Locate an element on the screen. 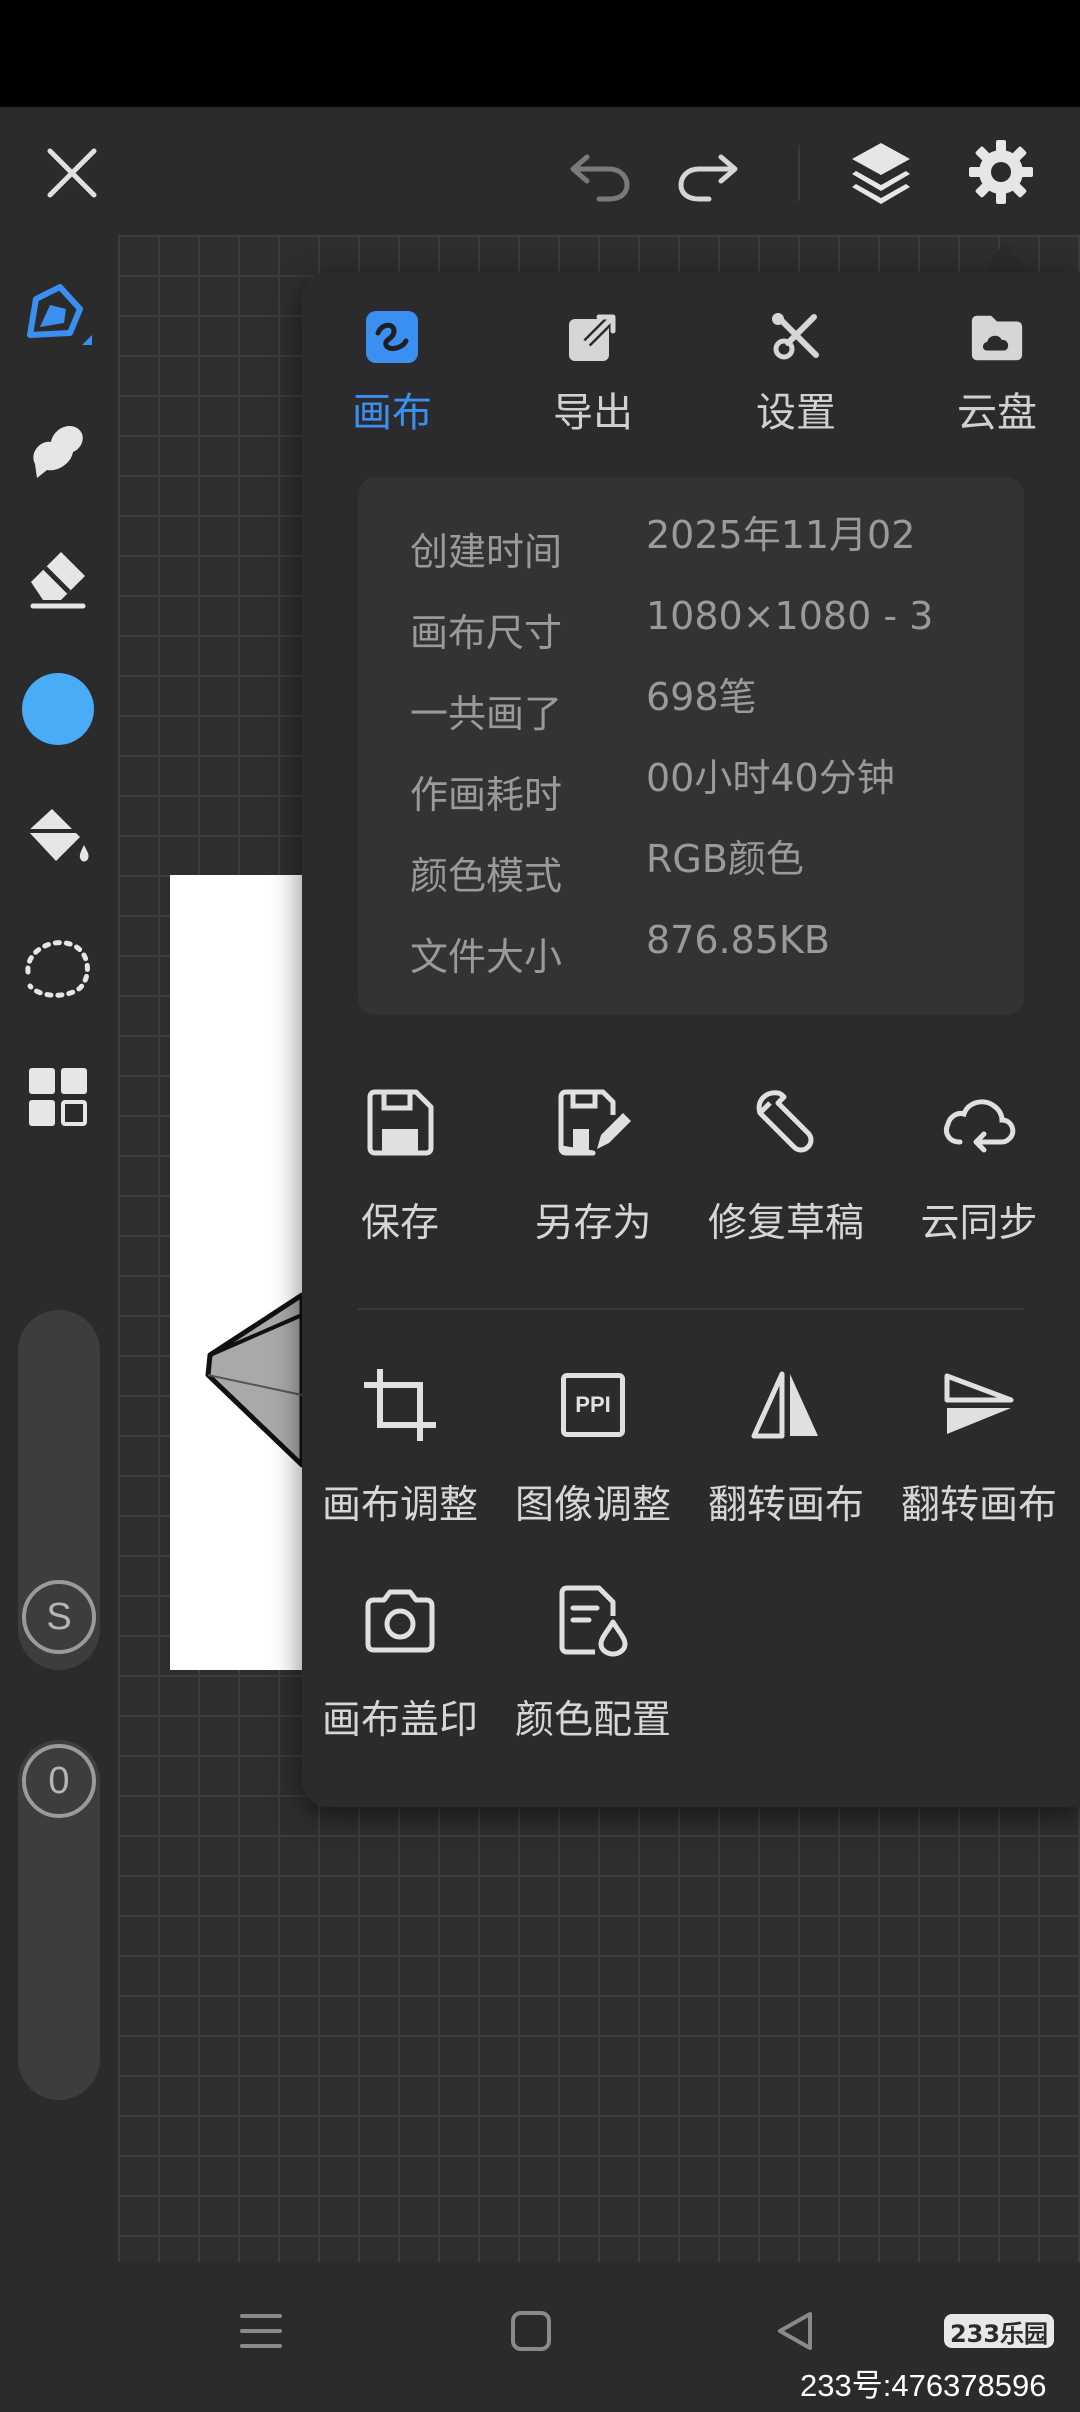 The image size is (1080, 2412). canvas-stamp-button: 画布盖印 is located at coordinates (400, 1661).